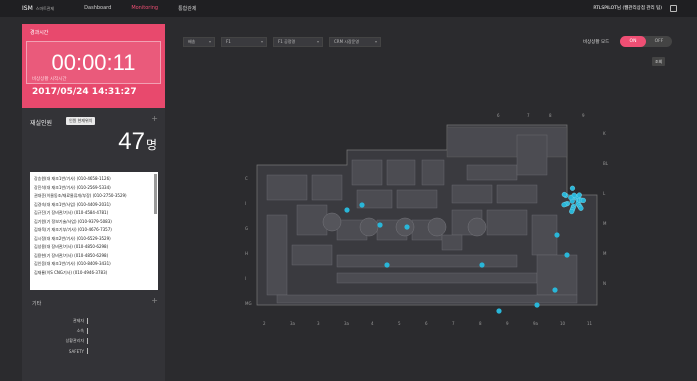 This screenshot has height=381, width=697. Describe the element at coordinates (84, 92) in the screenshot. I see `emergency-start-time: 2017/05/24 14:31:27` at that location.